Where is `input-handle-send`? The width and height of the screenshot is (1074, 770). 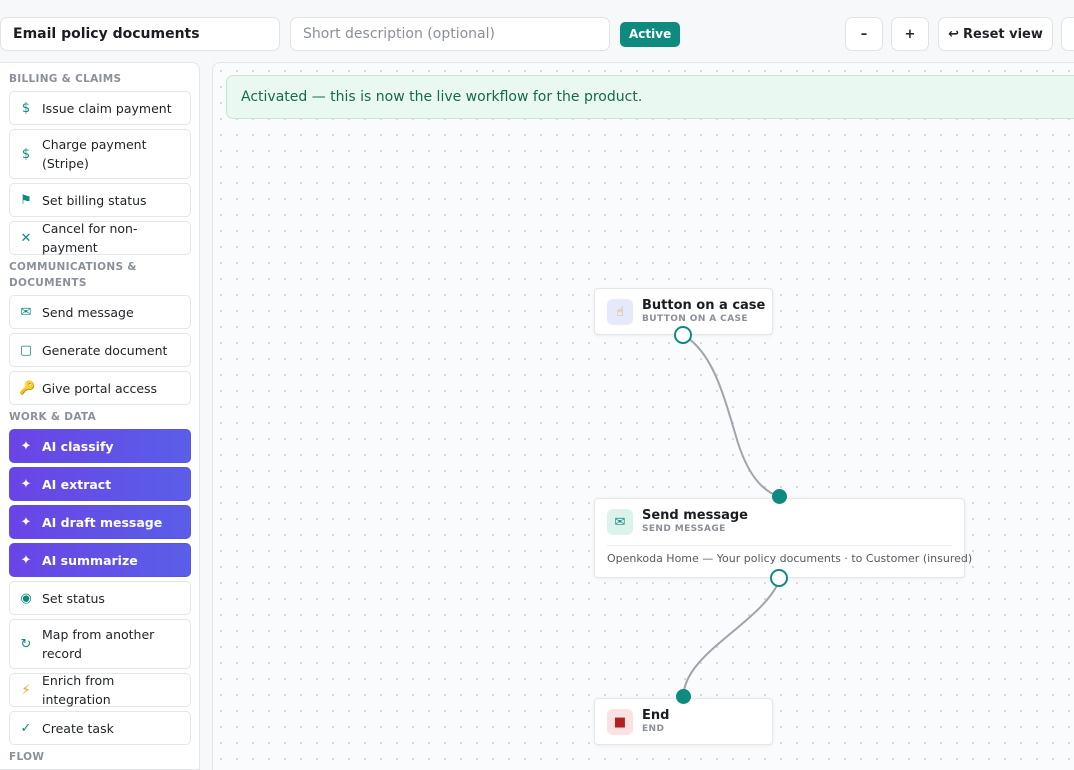 input-handle-send is located at coordinates (779, 496).